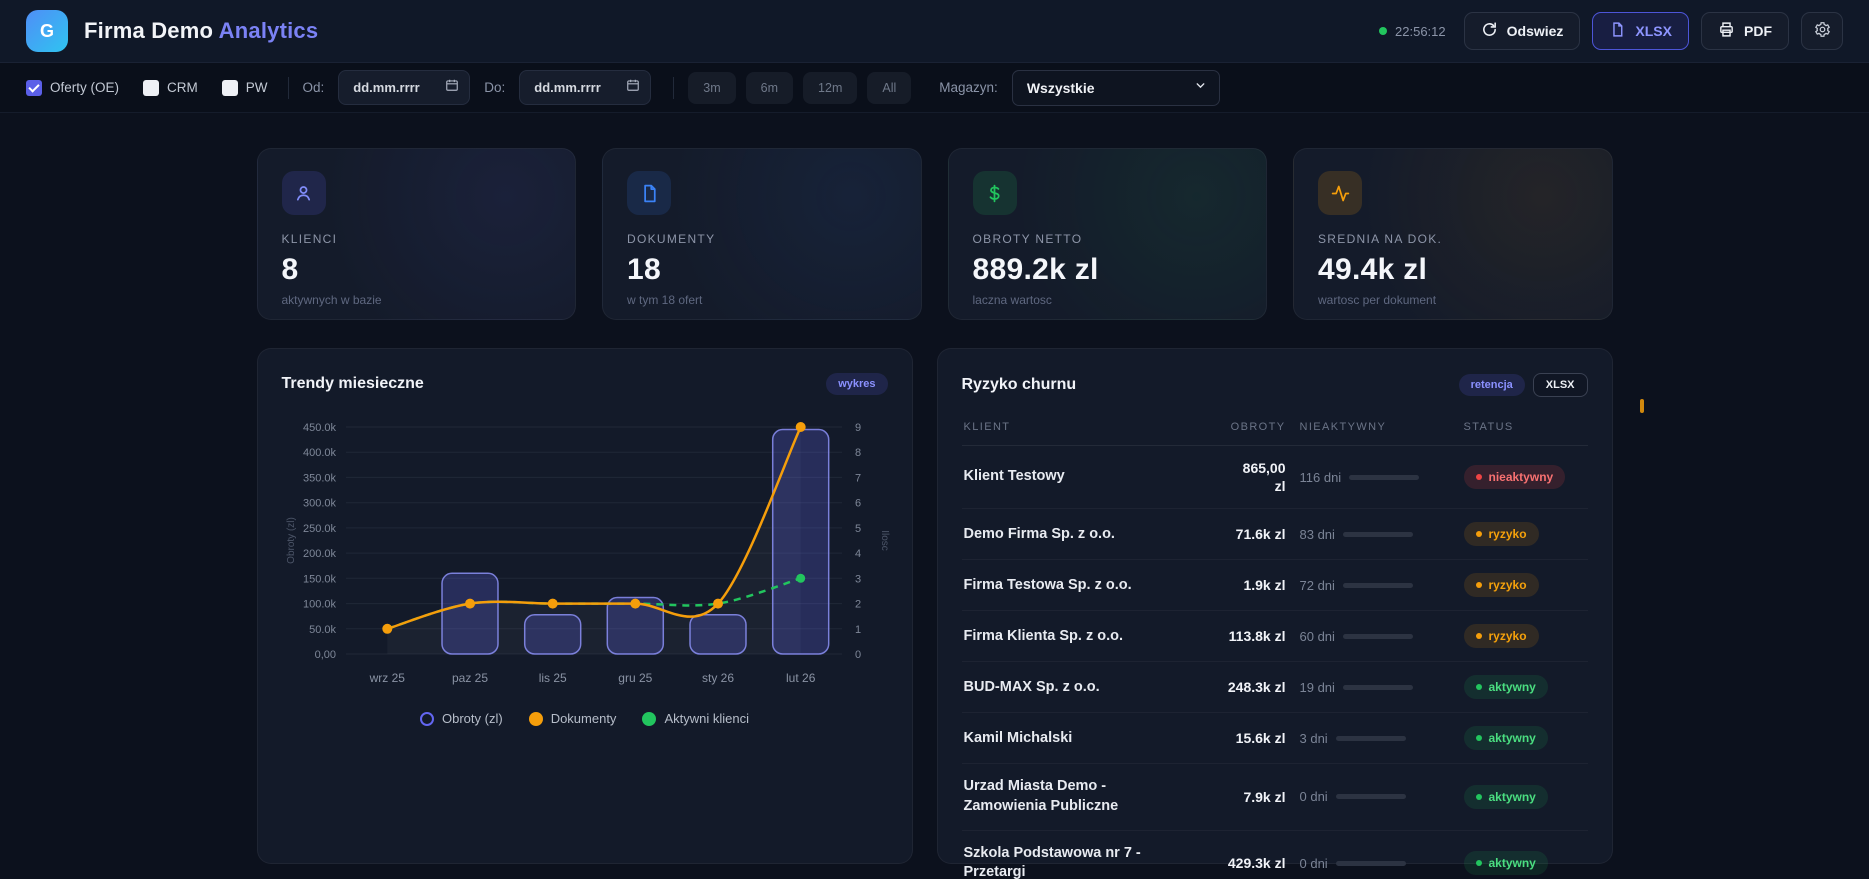  Describe the element at coordinates (567, 87) in the screenshot. I see `date-to-value: dd.mm.rrrr` at that location.